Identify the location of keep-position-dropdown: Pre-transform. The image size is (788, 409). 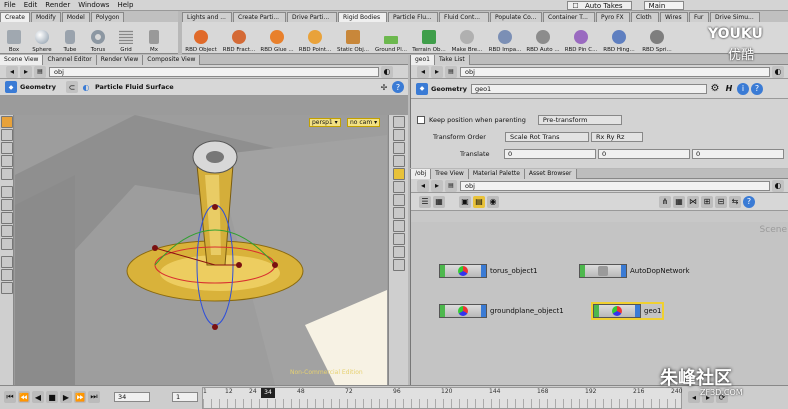
(579, 120).